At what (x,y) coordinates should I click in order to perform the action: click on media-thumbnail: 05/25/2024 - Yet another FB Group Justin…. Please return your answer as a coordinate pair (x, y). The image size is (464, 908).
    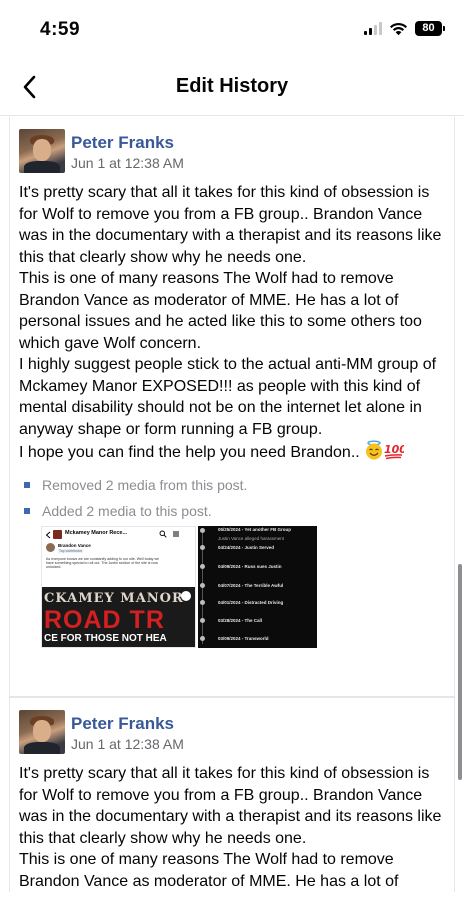
    Looking at the image, I should click on (257, 586).